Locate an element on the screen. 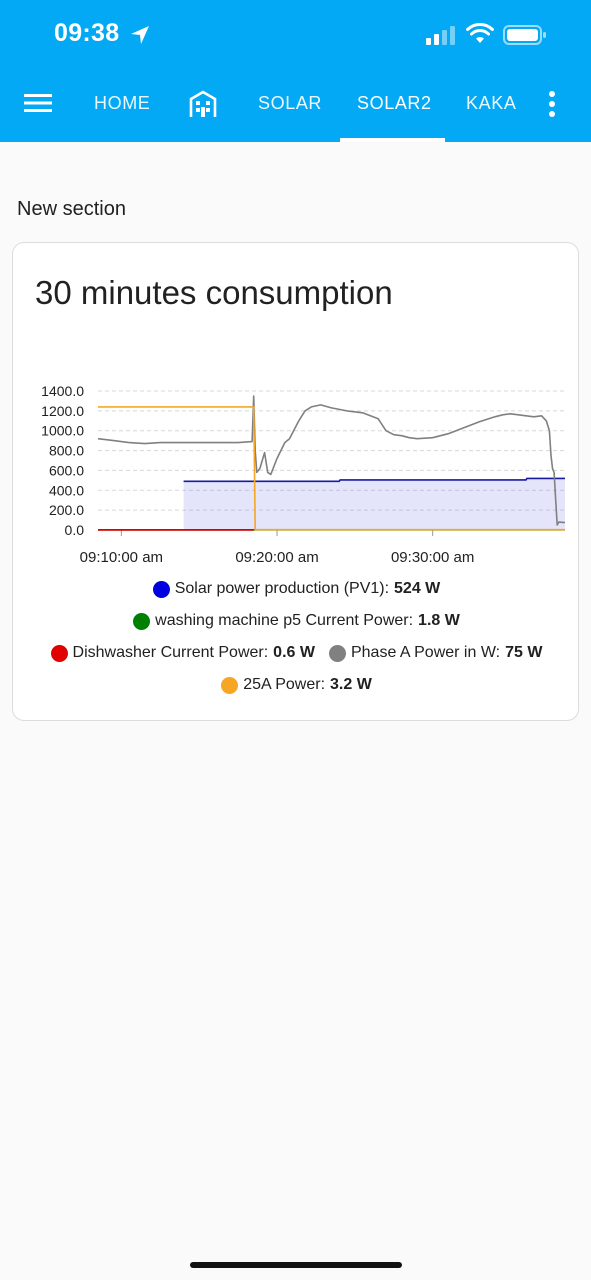 The image size is (591, 1280). legend-value: 1.8 W is located at coordinates (439, 620).